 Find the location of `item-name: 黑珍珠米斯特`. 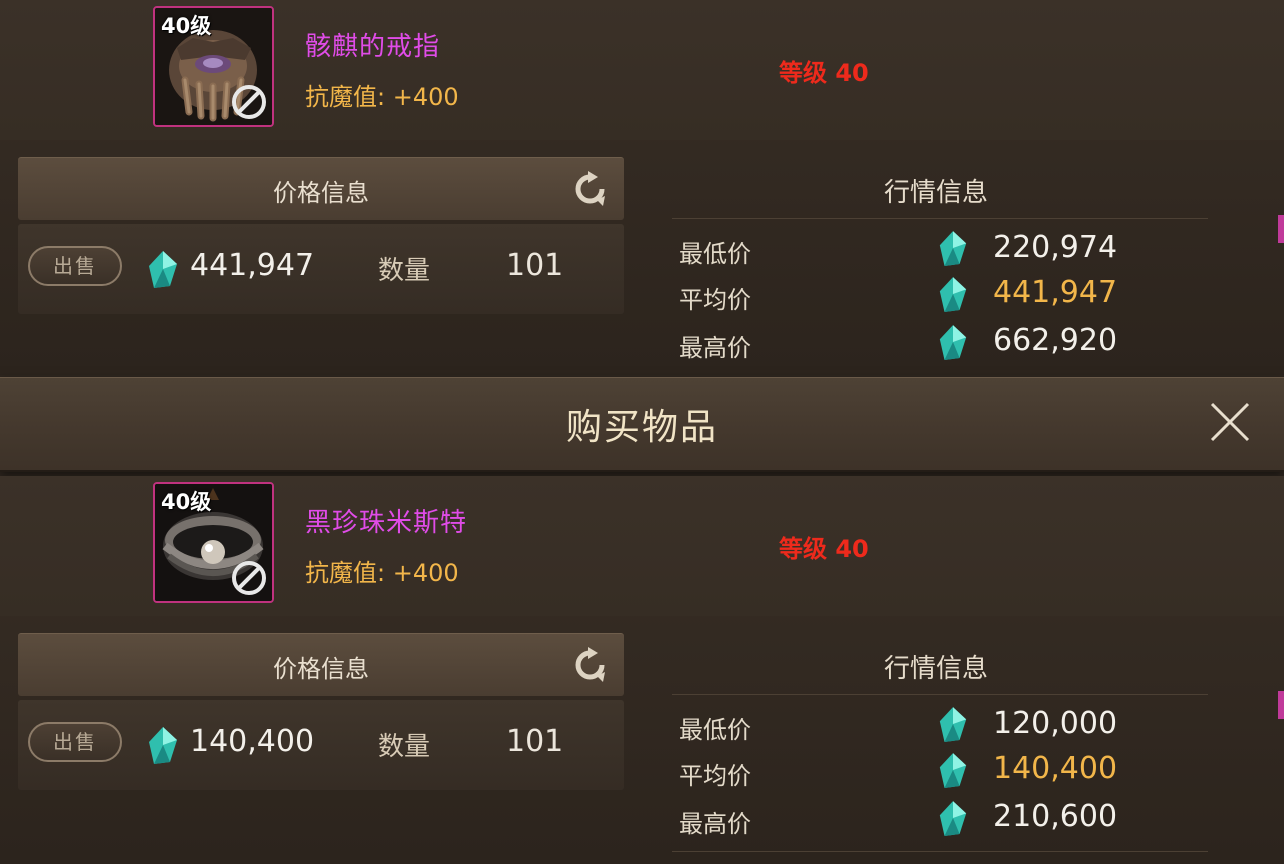

item-name: 黑珍珠米斯特 is located at coordinates (386, 523).